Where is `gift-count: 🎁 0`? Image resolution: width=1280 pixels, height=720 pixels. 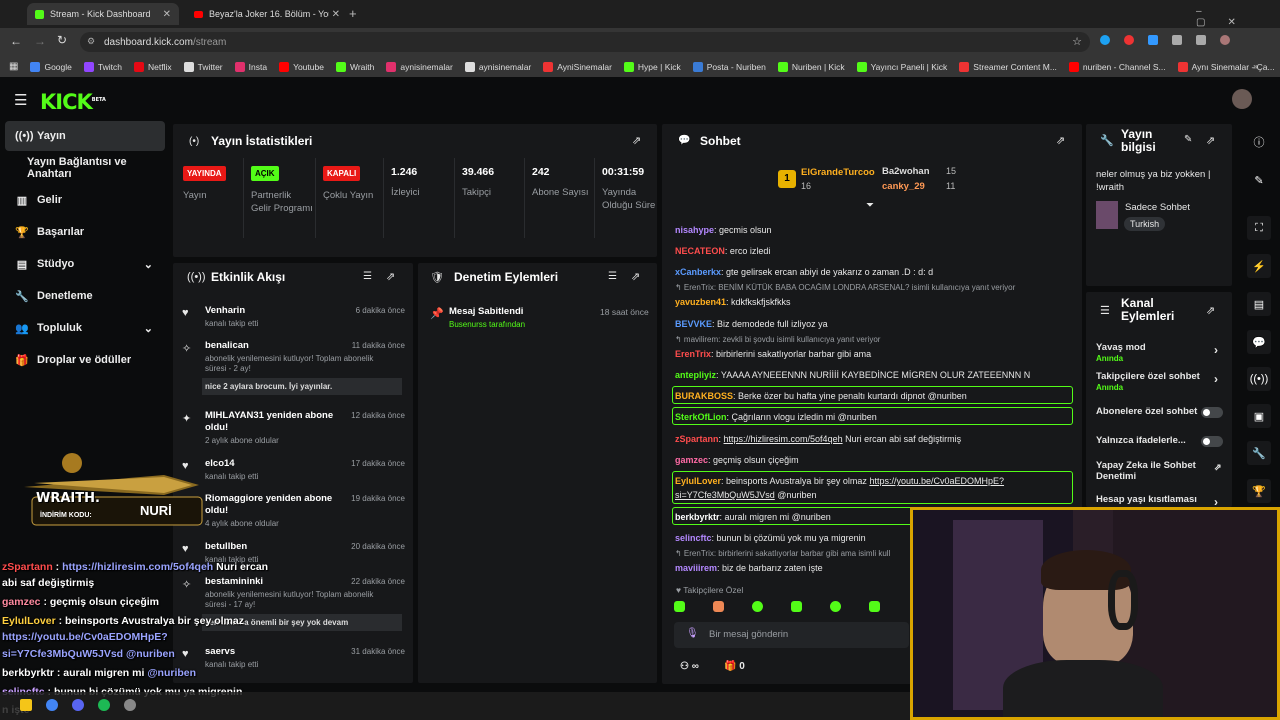
gift-count: 🎁 0 is located at coordinates (734, 666).